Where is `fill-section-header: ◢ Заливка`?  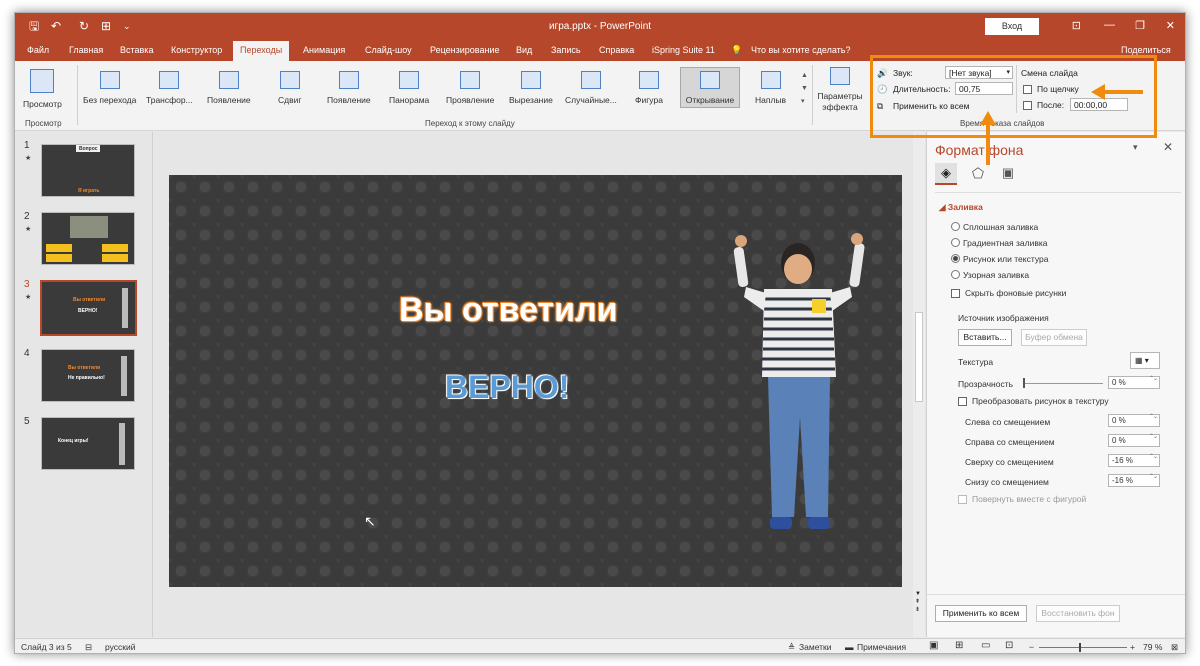
fill-section-header: ◢ Заливка is located at coordinates (961, 207).